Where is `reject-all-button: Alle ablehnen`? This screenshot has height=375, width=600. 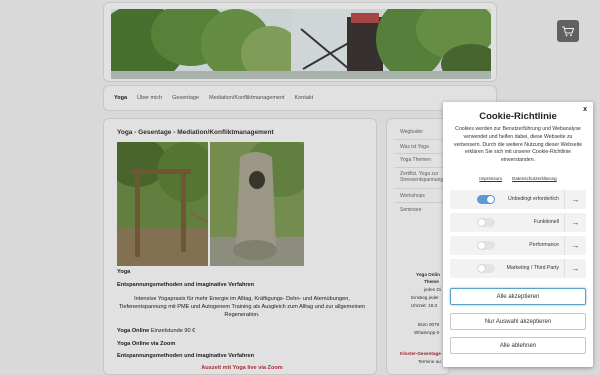
reject-all-button: Alle ablehnen is located at coordinates (518, 345).